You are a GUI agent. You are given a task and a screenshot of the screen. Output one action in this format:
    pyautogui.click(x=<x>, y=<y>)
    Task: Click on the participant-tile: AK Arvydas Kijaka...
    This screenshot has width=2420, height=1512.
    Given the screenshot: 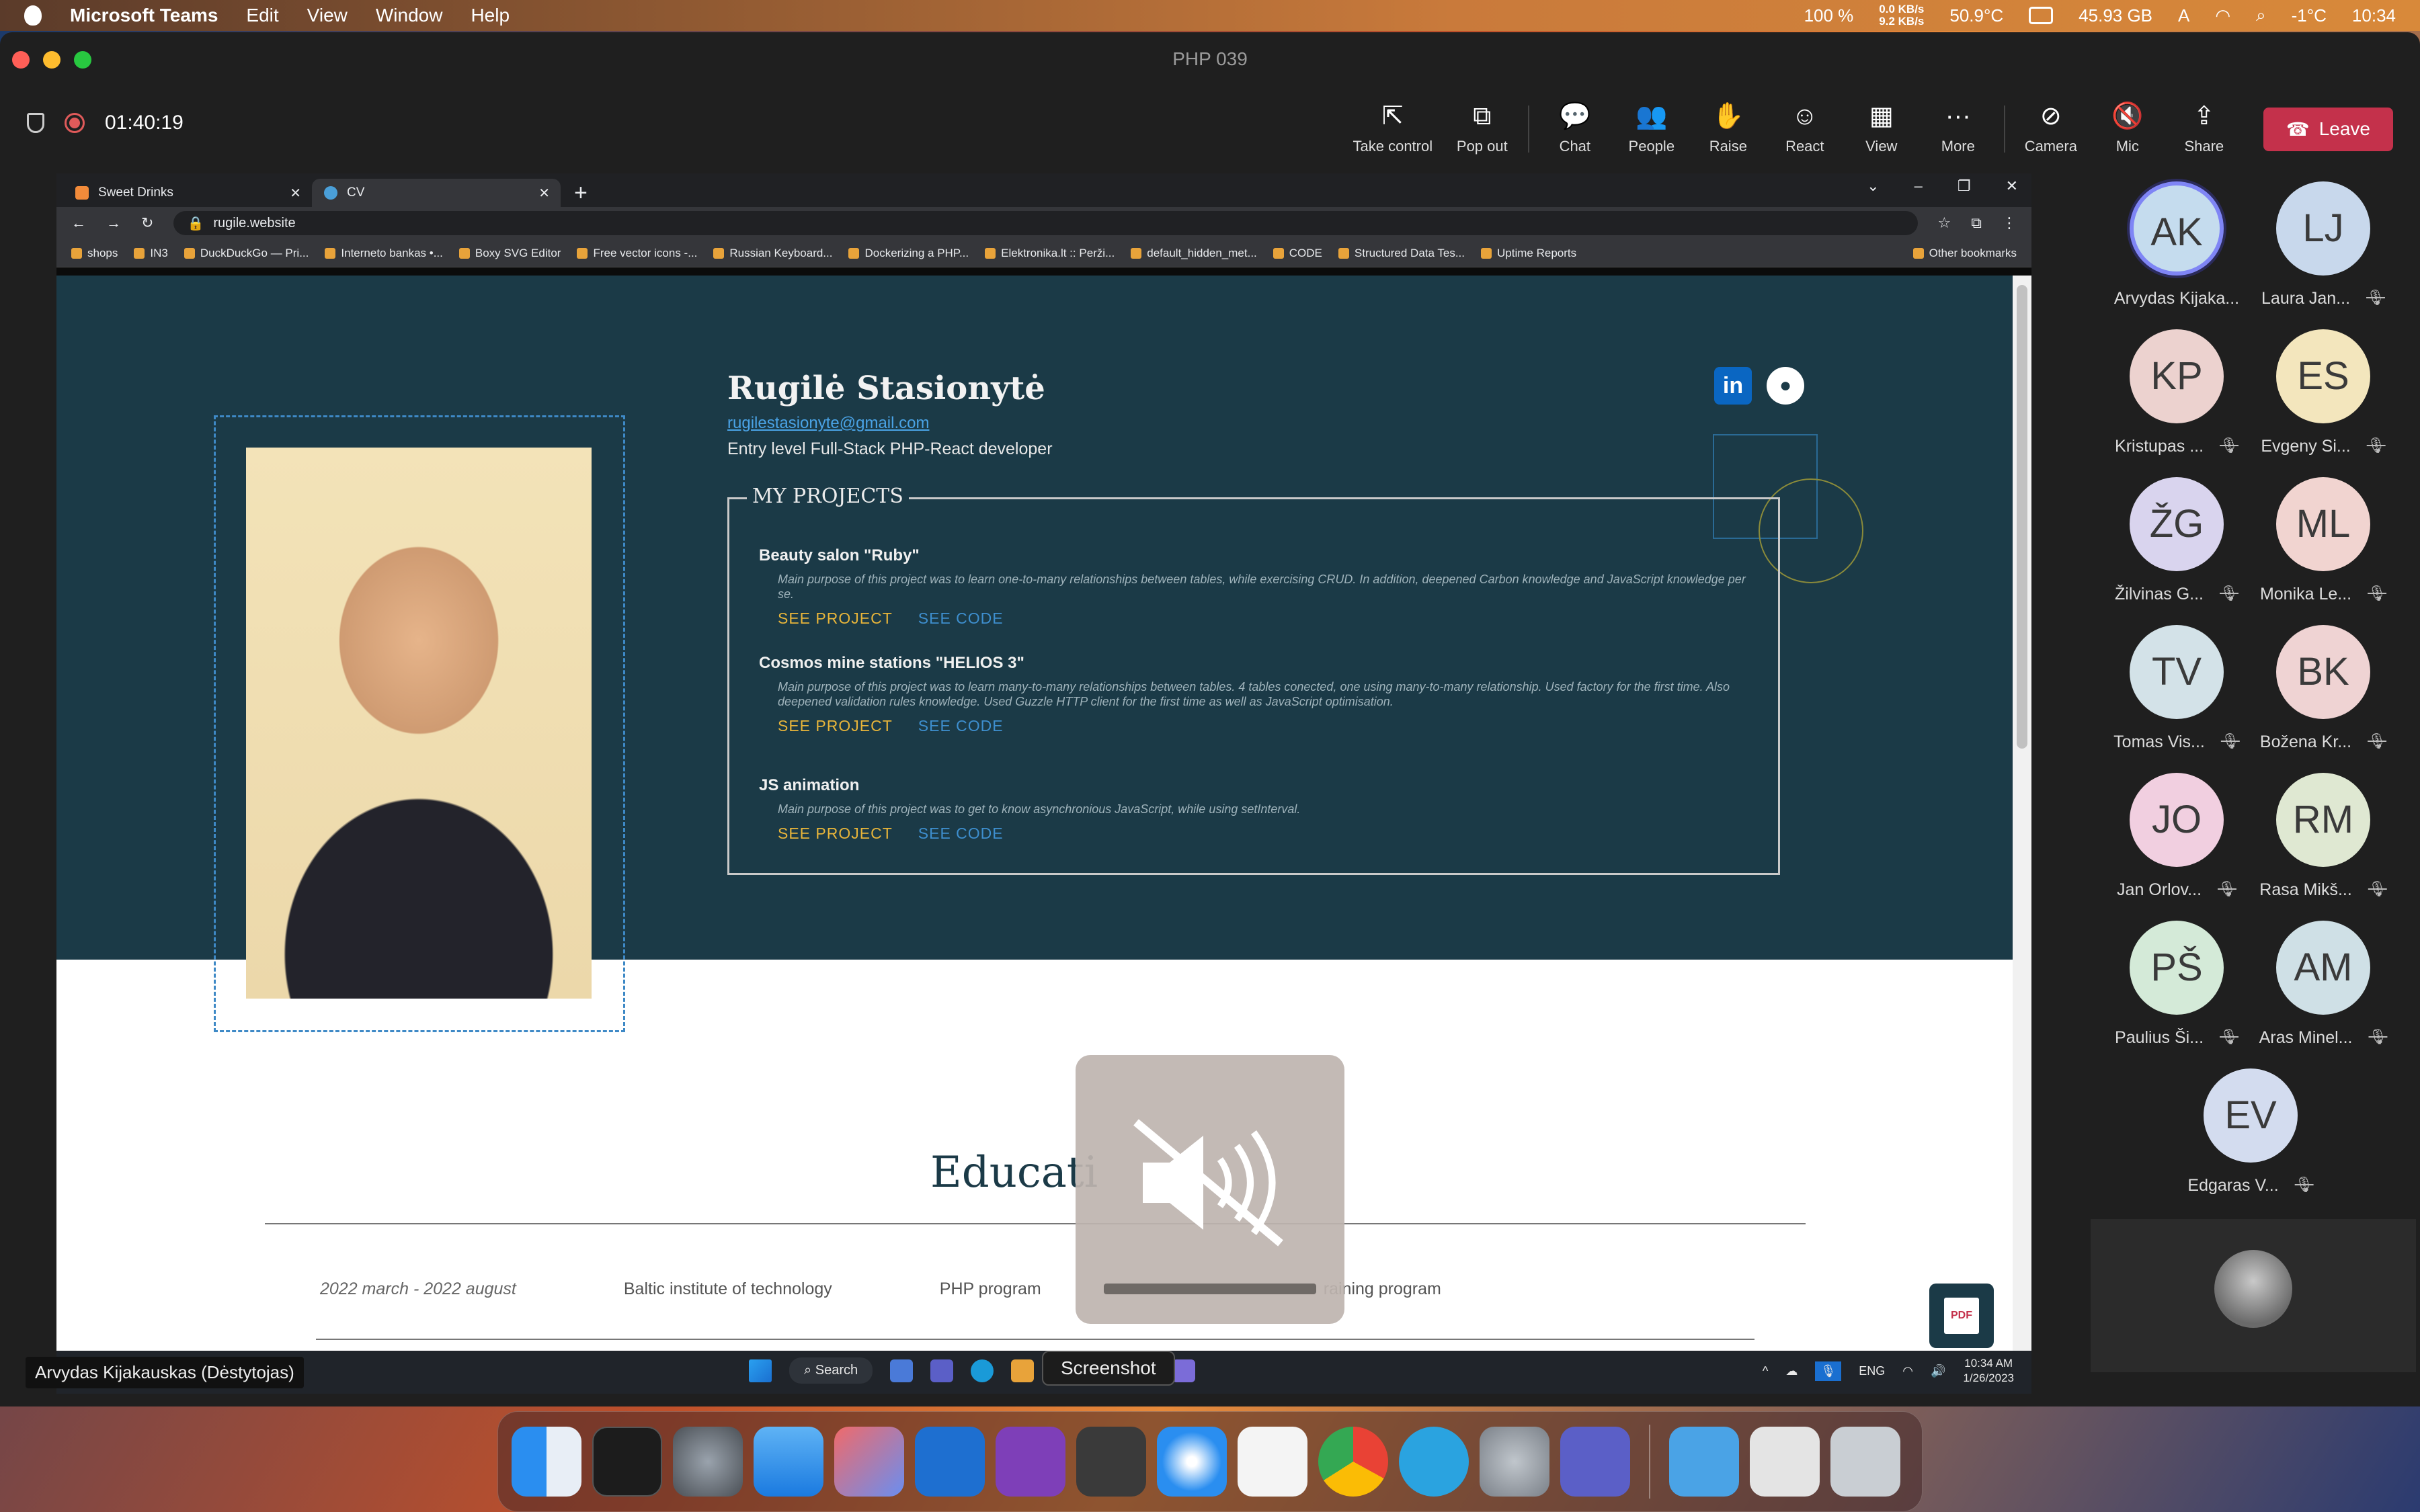 What is the action you would take?
    pyautogui.click(x=2177, y=245)
    